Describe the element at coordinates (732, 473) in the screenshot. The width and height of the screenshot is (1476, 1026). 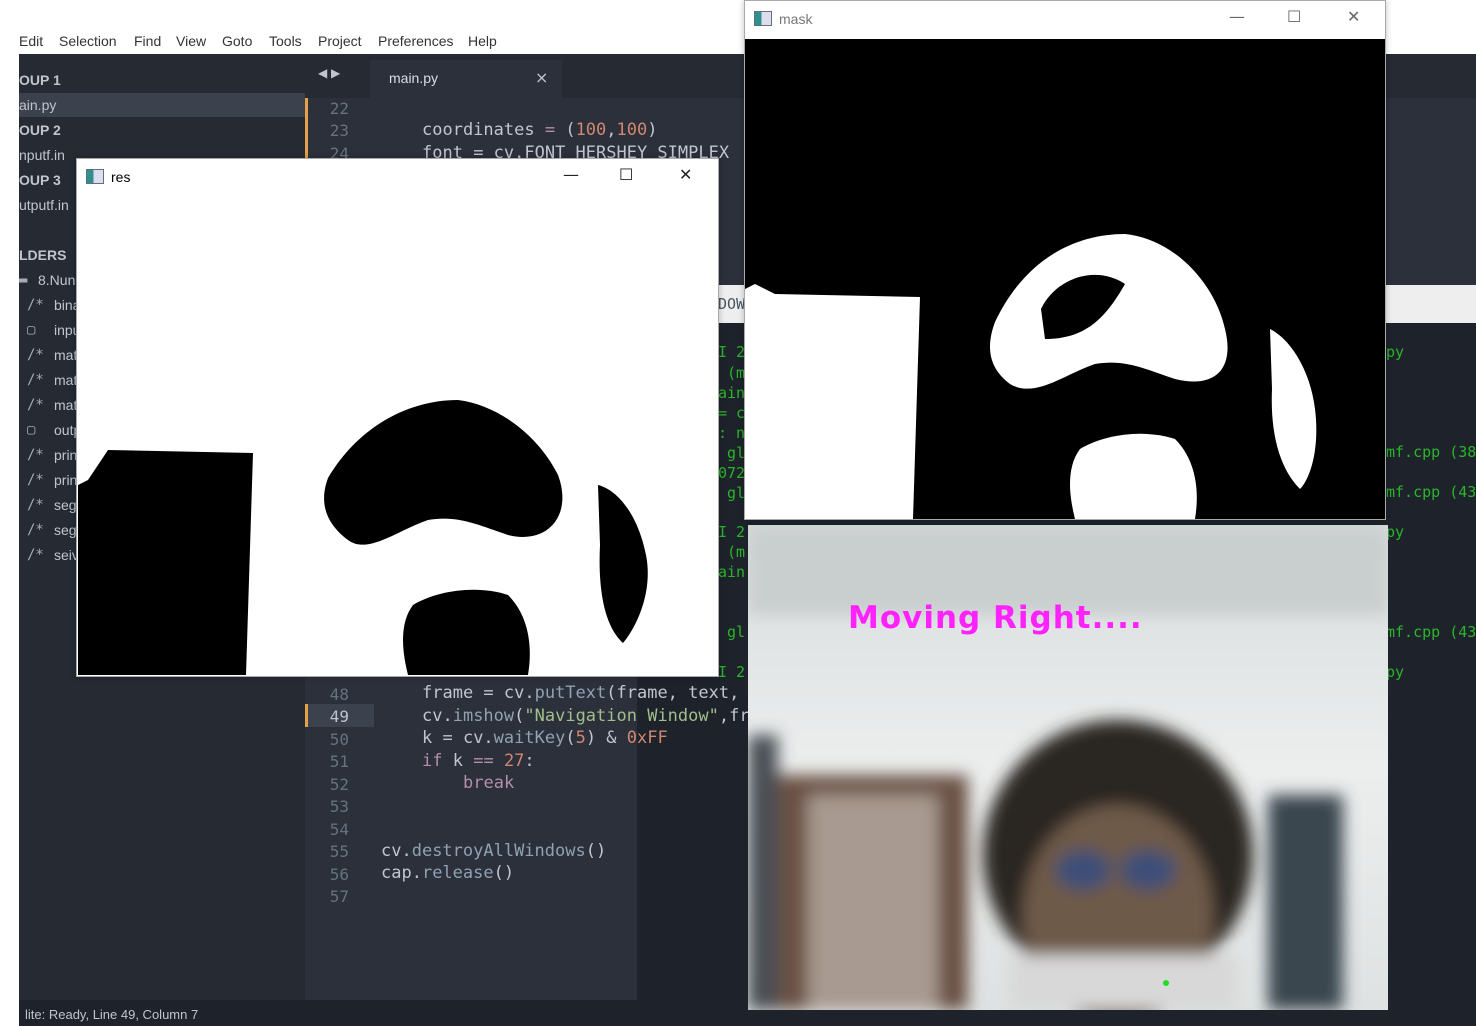
I see `console-line: 072` at that location.